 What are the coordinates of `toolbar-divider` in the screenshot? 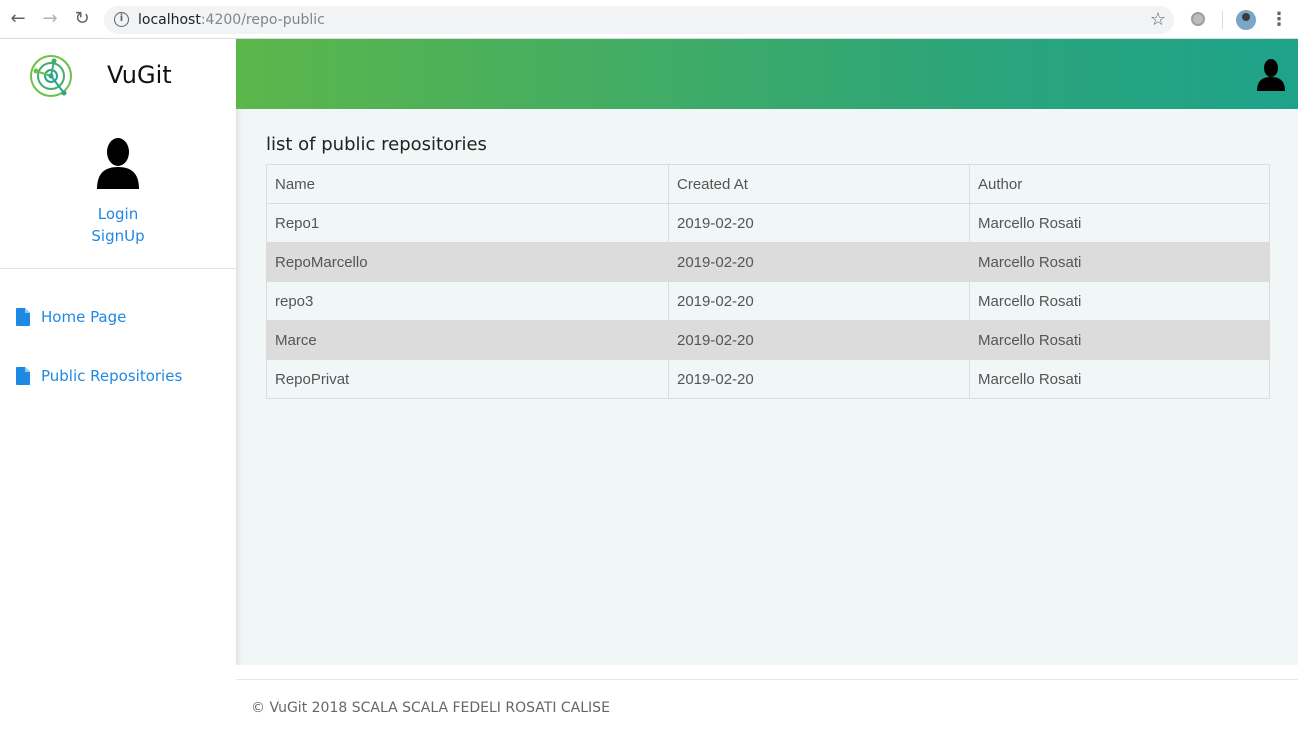 It's located at (1222, 20).